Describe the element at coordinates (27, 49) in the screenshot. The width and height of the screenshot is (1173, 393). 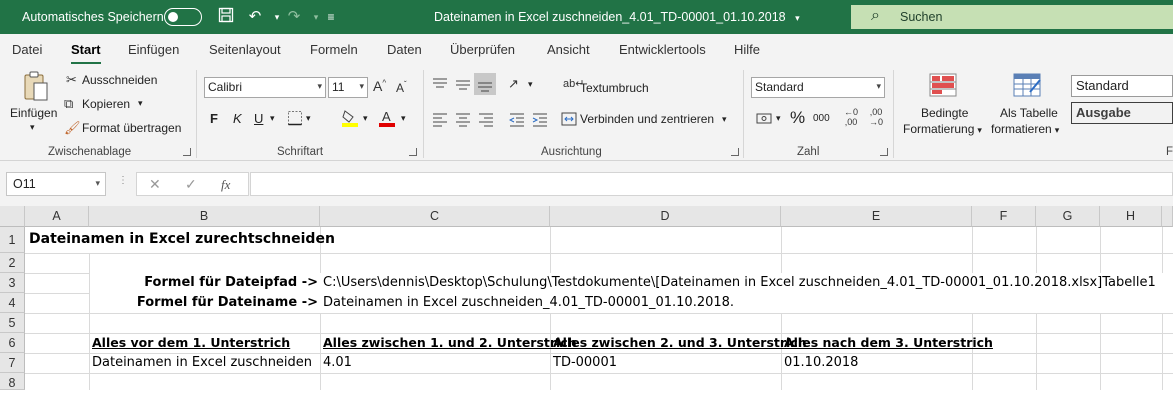
I see `tab-datei: Datei` at that location.